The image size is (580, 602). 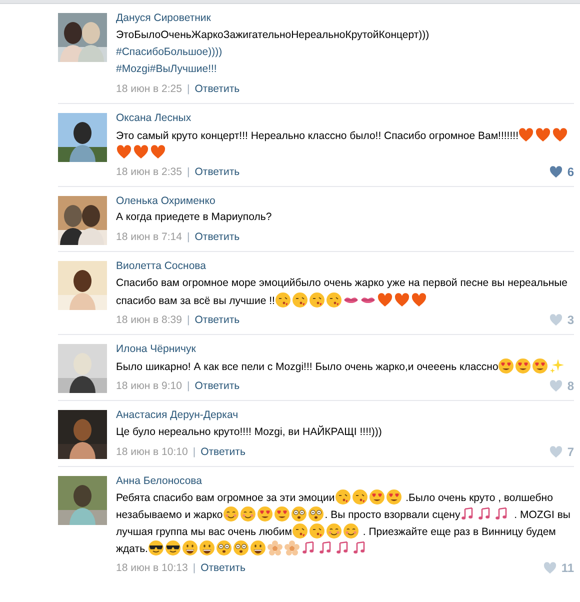 I want to click on comment-text: . Вы просто взорвали сцену, so click(x=392, y=515).